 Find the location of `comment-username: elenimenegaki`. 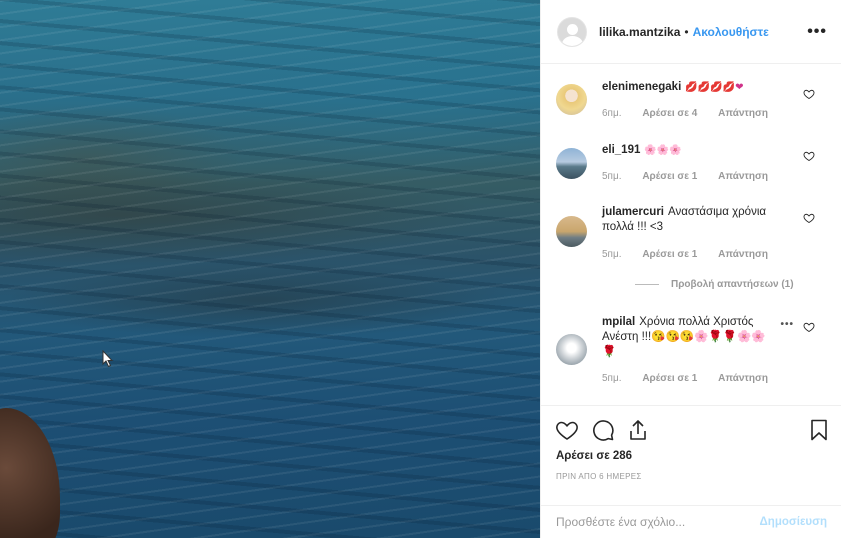

comment-username: elenimenegaki is located at coordinates (641, 87).